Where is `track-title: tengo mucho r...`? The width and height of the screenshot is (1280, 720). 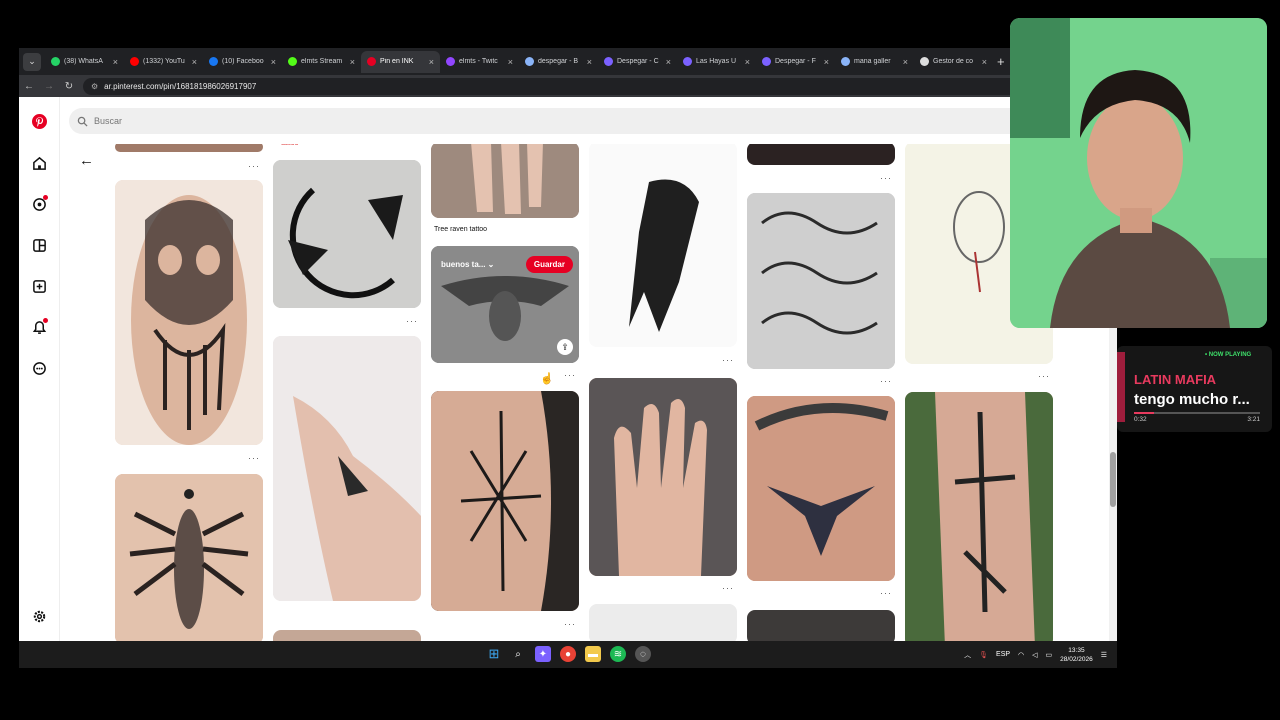 track-title: tengo mucho r... is located at coordinates (1192, 399).